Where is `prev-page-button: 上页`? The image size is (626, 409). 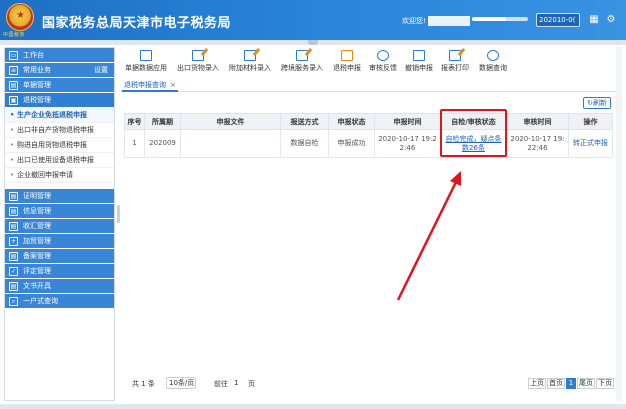
prev-page-button: 上页 is located at coordinates (537, 383).